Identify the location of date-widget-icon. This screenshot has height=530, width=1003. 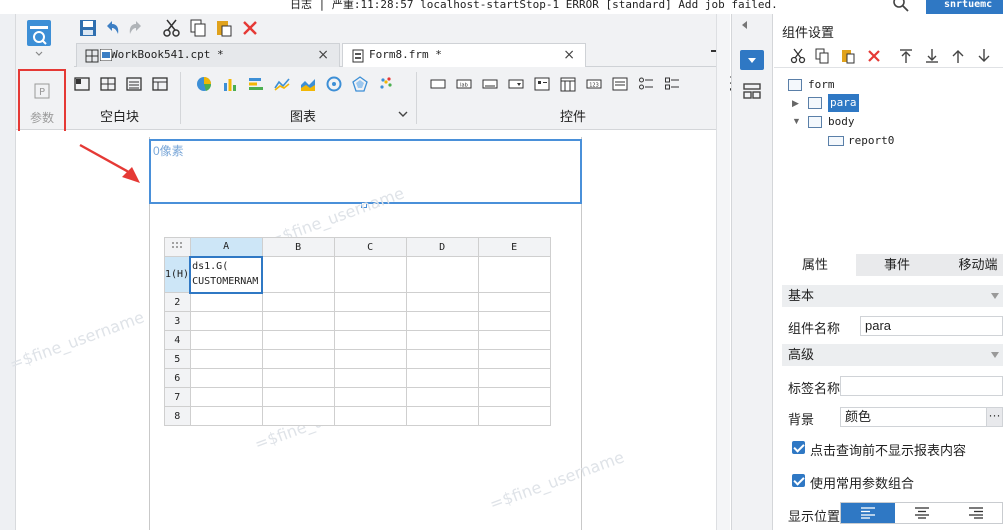
(568, 84).